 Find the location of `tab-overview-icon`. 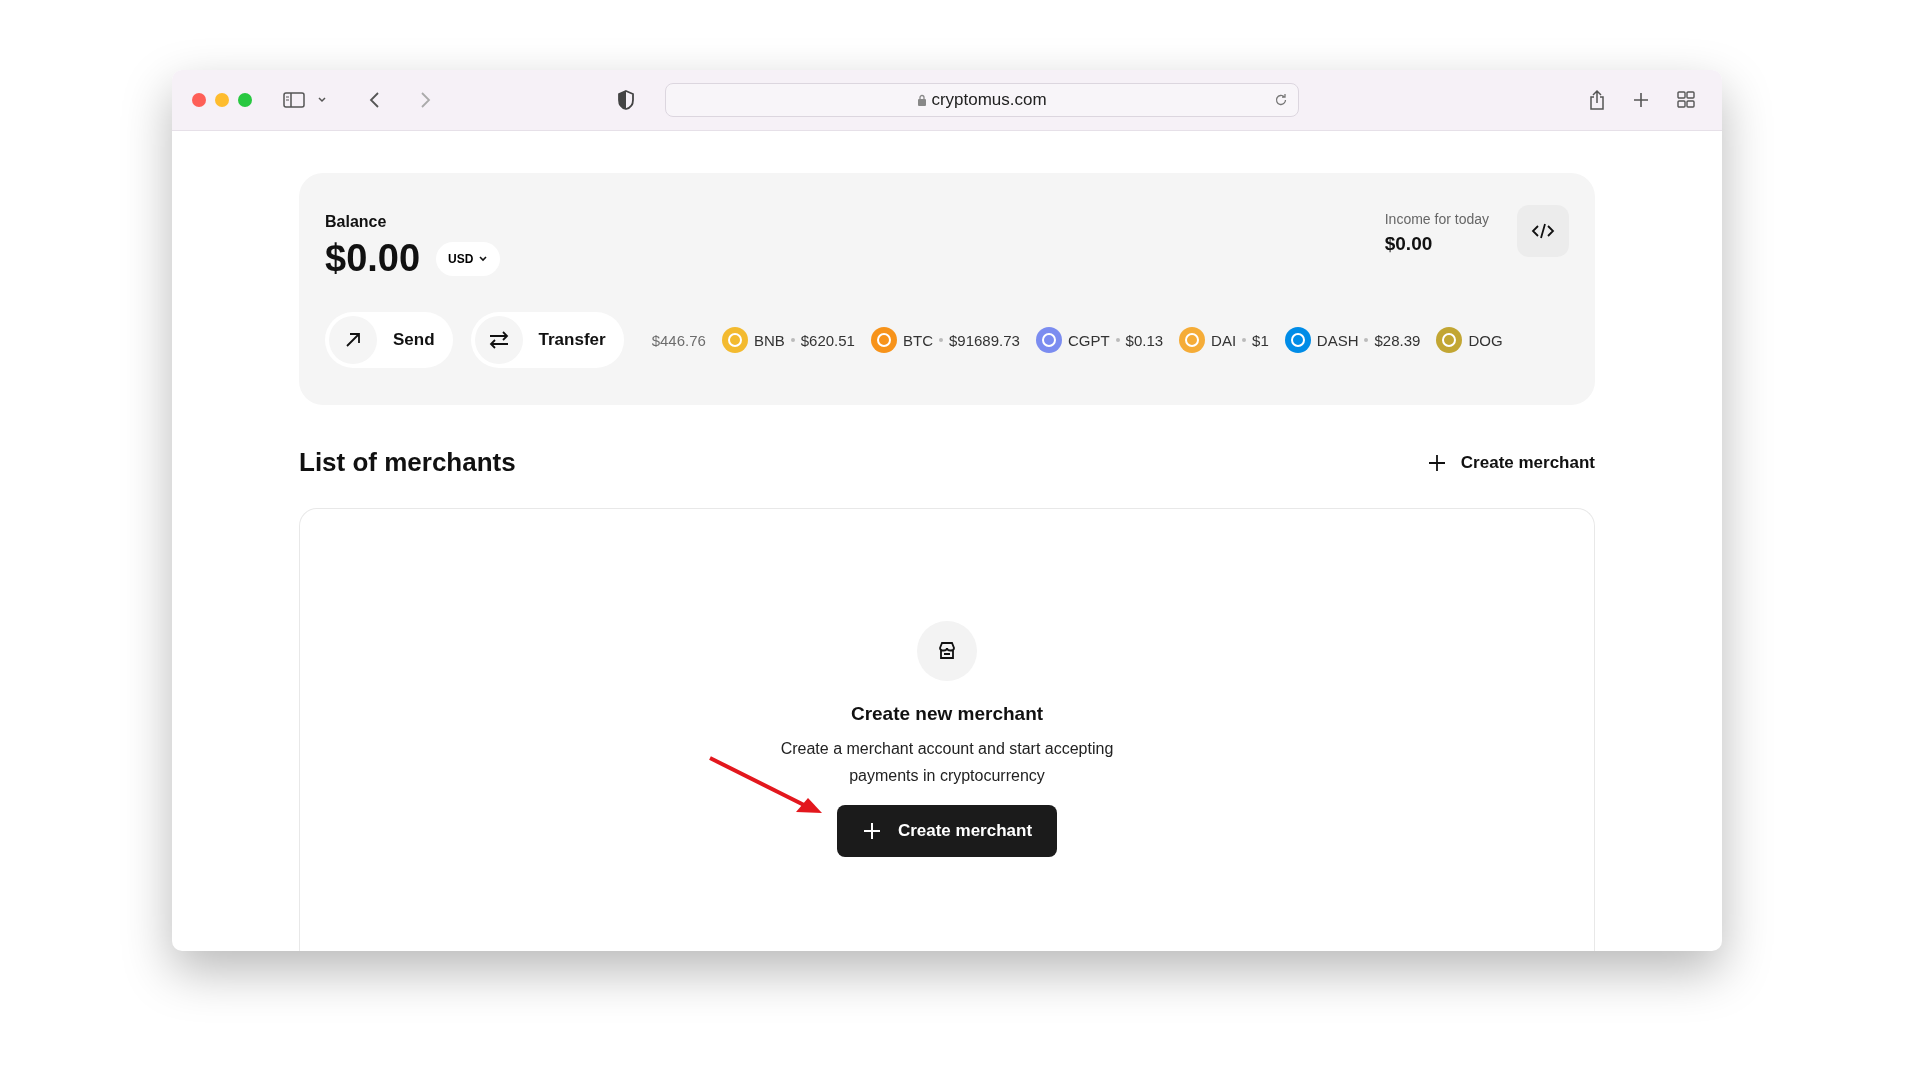

tab-overview-icon is located at coordinates (1686, 100).